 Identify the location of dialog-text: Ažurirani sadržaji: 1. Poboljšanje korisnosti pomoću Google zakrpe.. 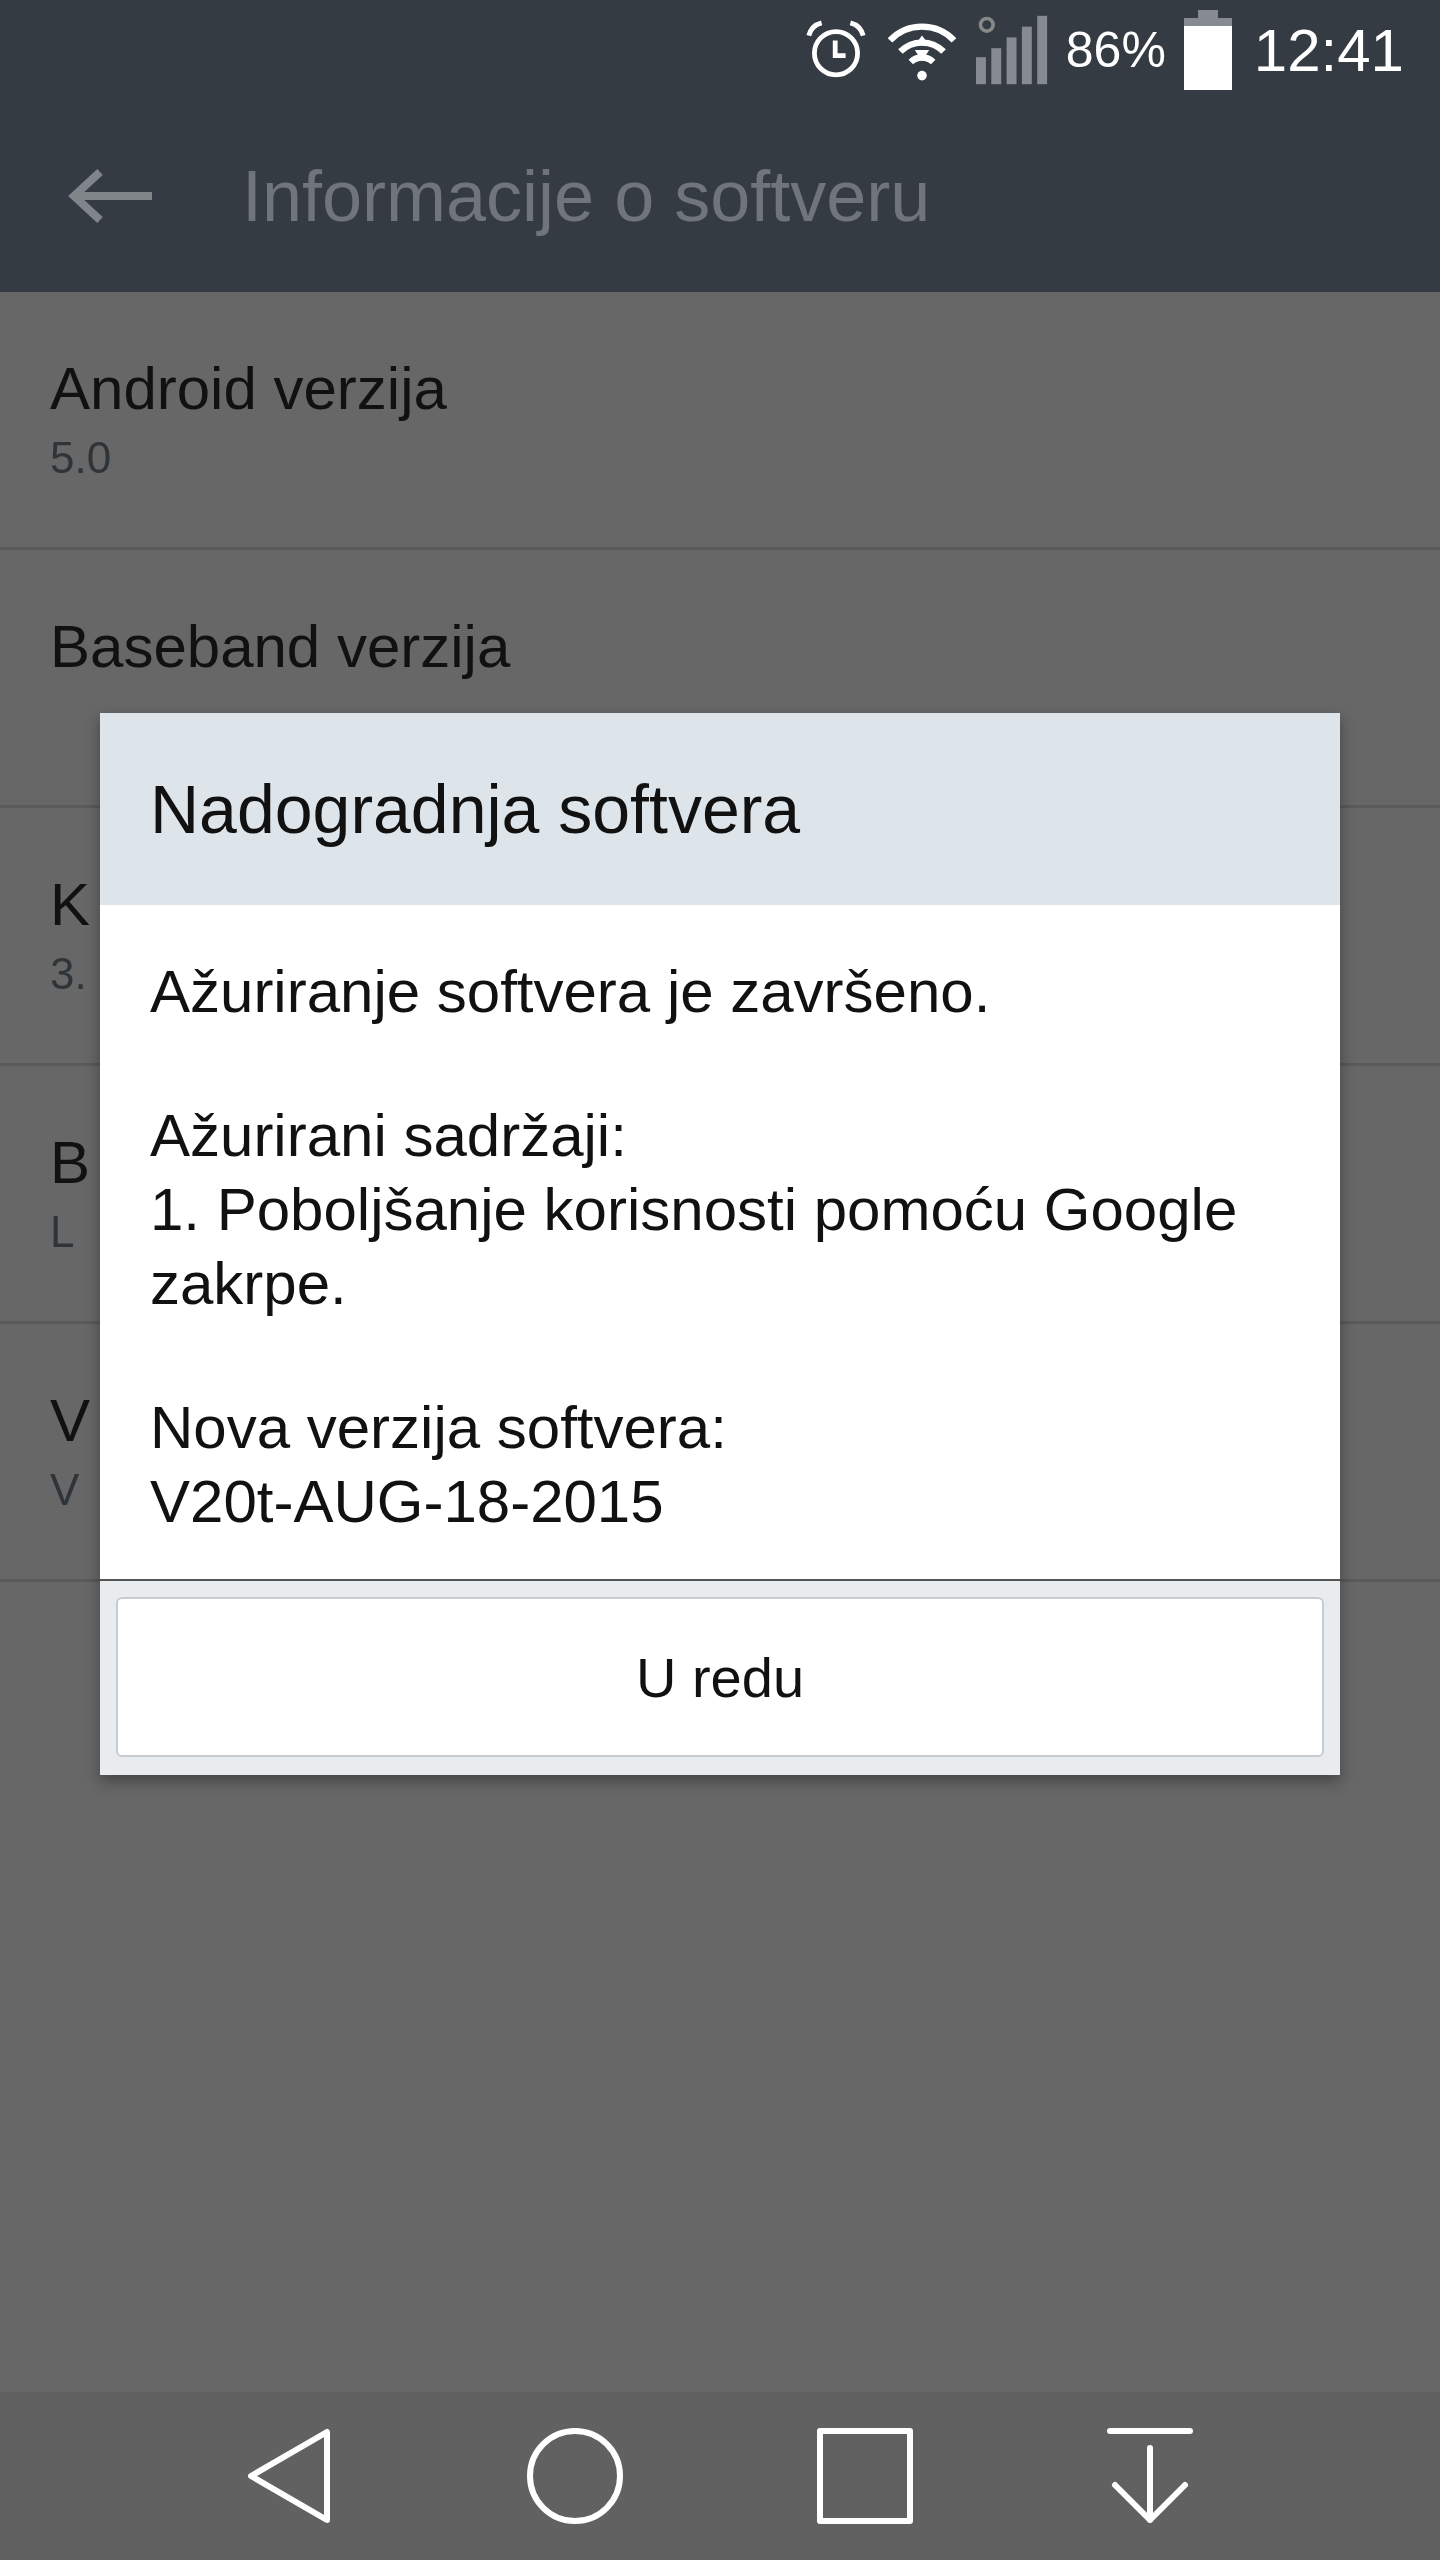
(694, 1210).